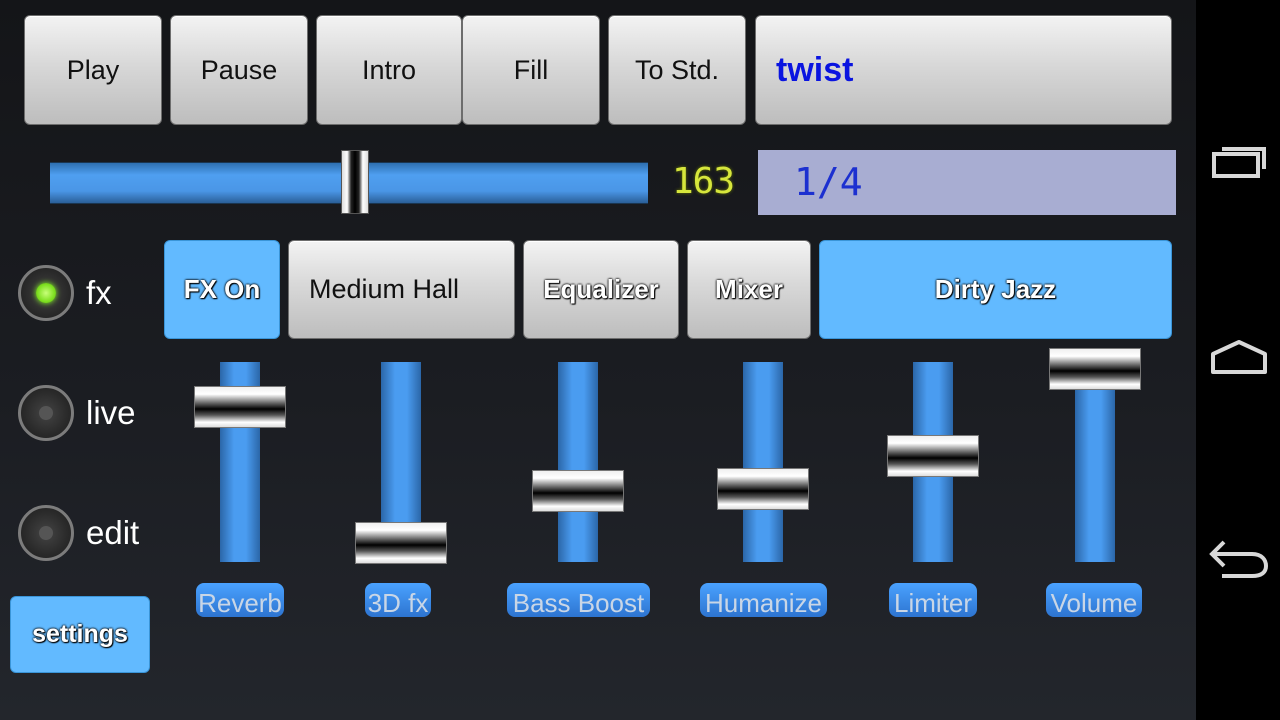 The height and width of the screenshot is (720, 1280). What do you see at coordinates (389, 70) in the screenshot?
I see `intro-button: Intro` at bounding box center [389, 70].